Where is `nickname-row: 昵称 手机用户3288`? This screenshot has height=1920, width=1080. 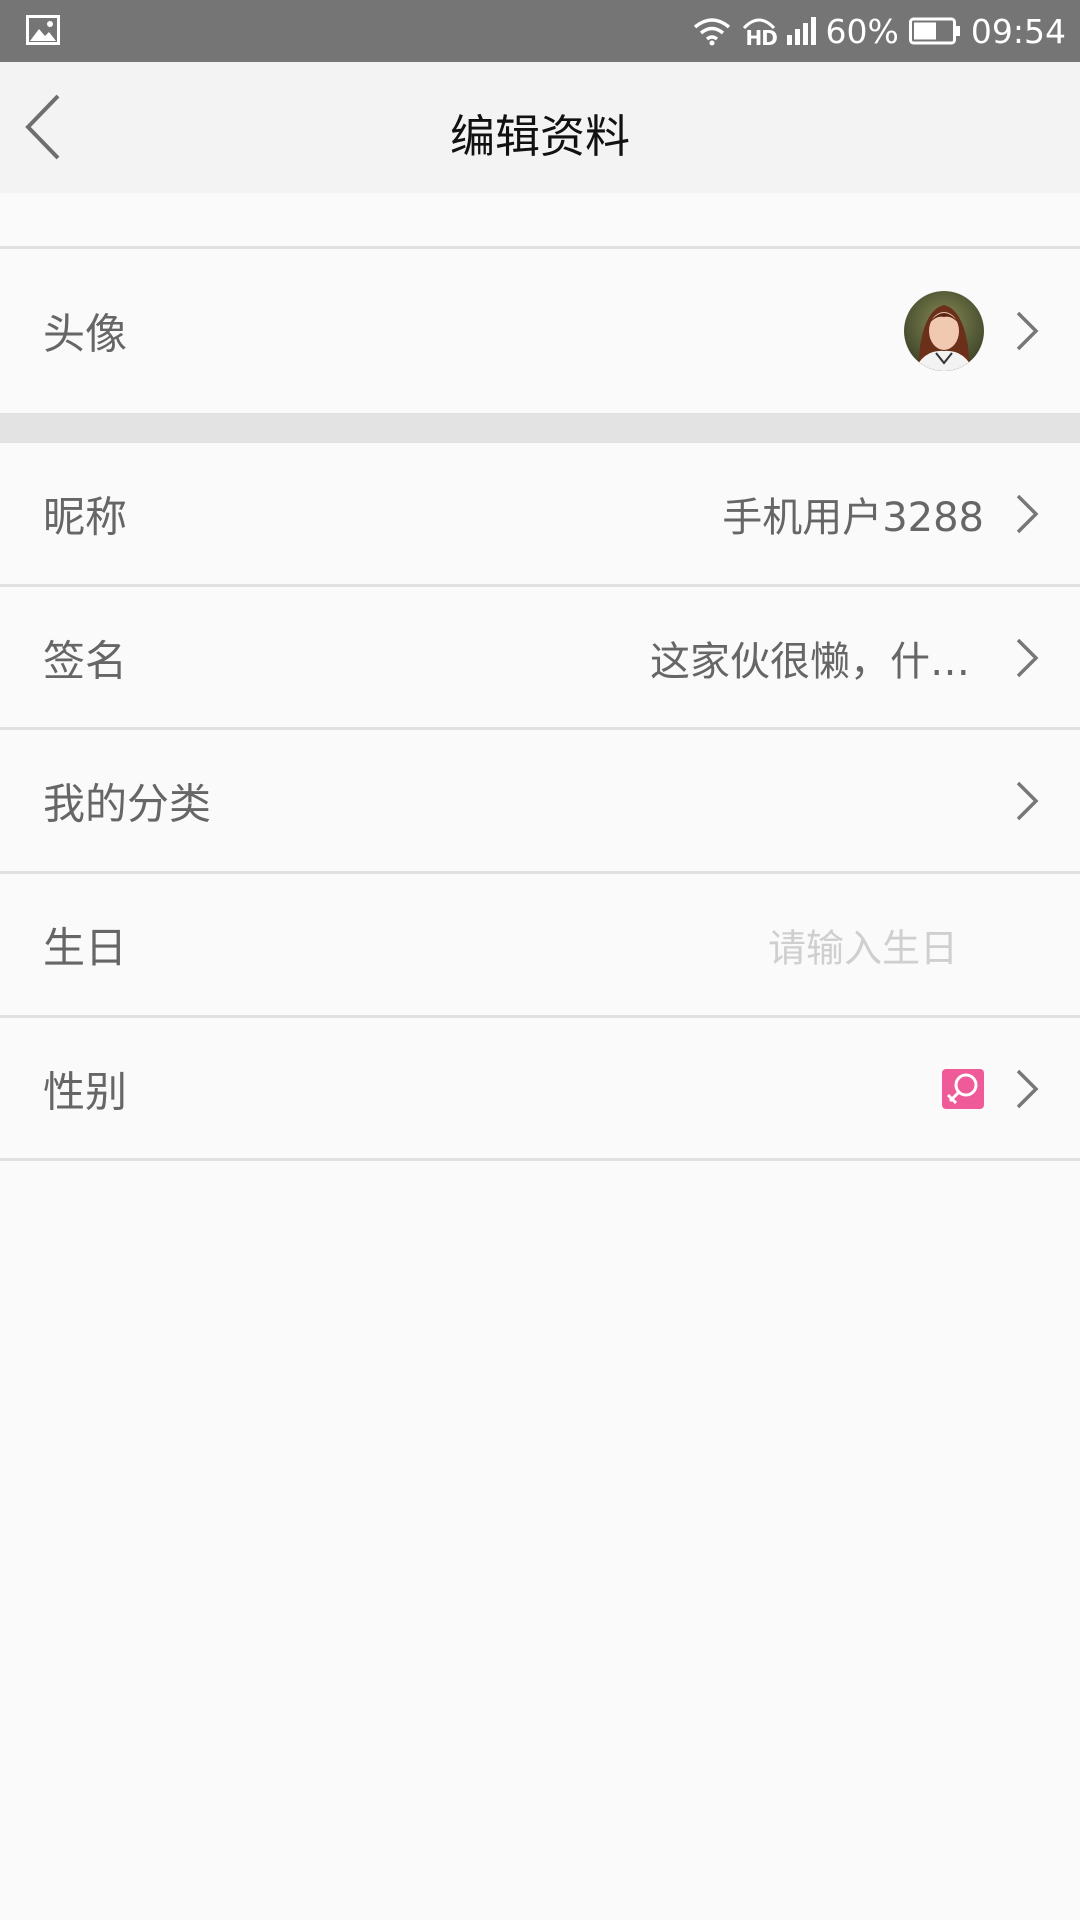
nickname-row: 昵称 手机用户3288 is located at coordinates (540, 514).